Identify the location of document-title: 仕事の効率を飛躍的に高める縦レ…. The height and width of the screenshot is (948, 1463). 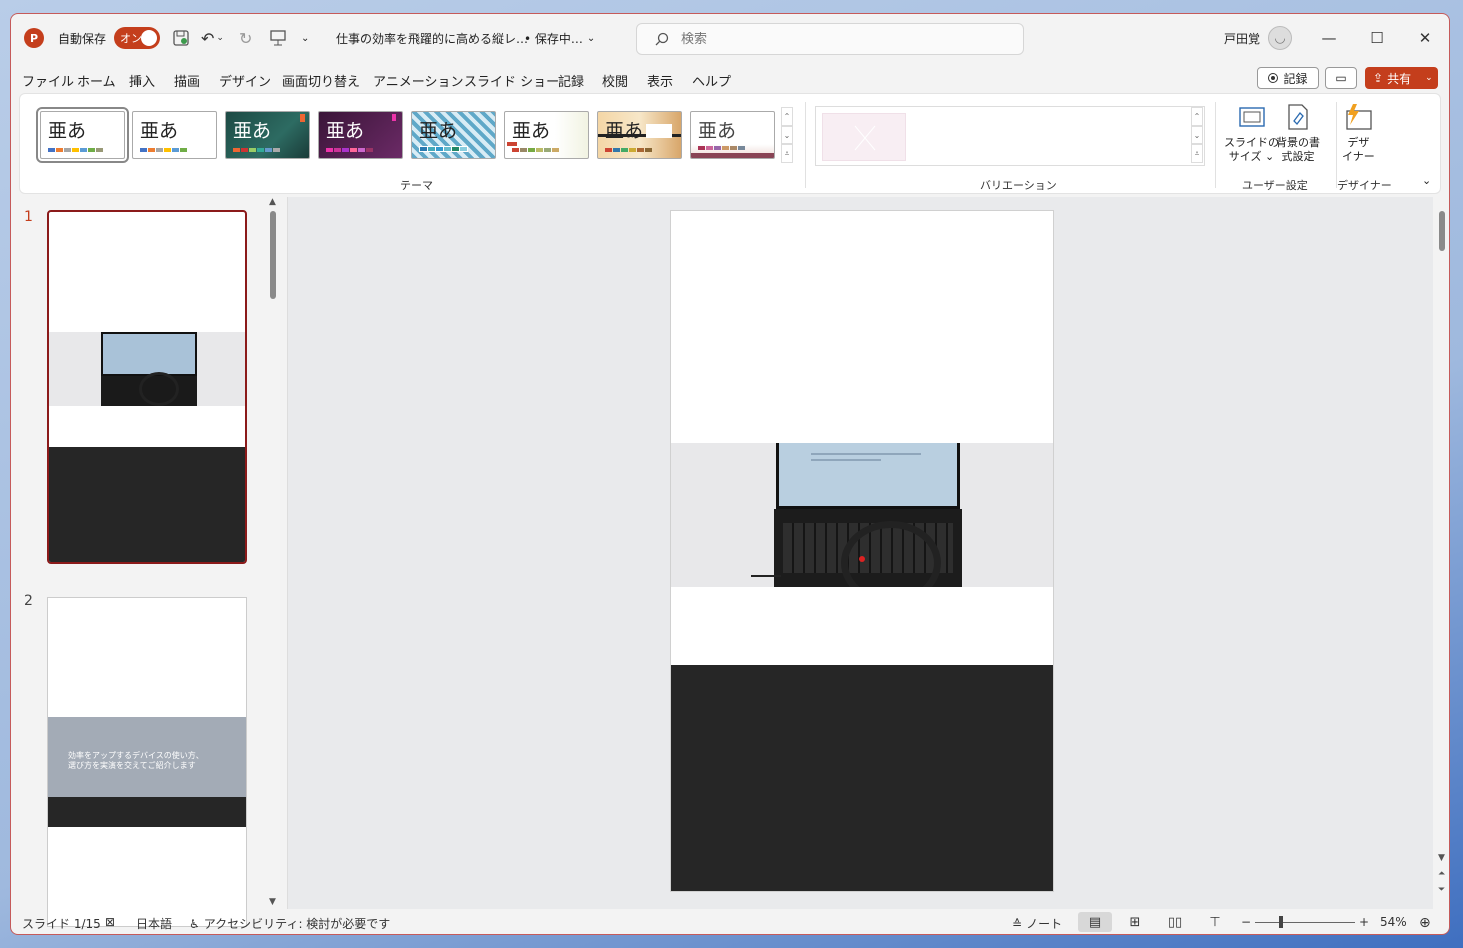
(432, 38).